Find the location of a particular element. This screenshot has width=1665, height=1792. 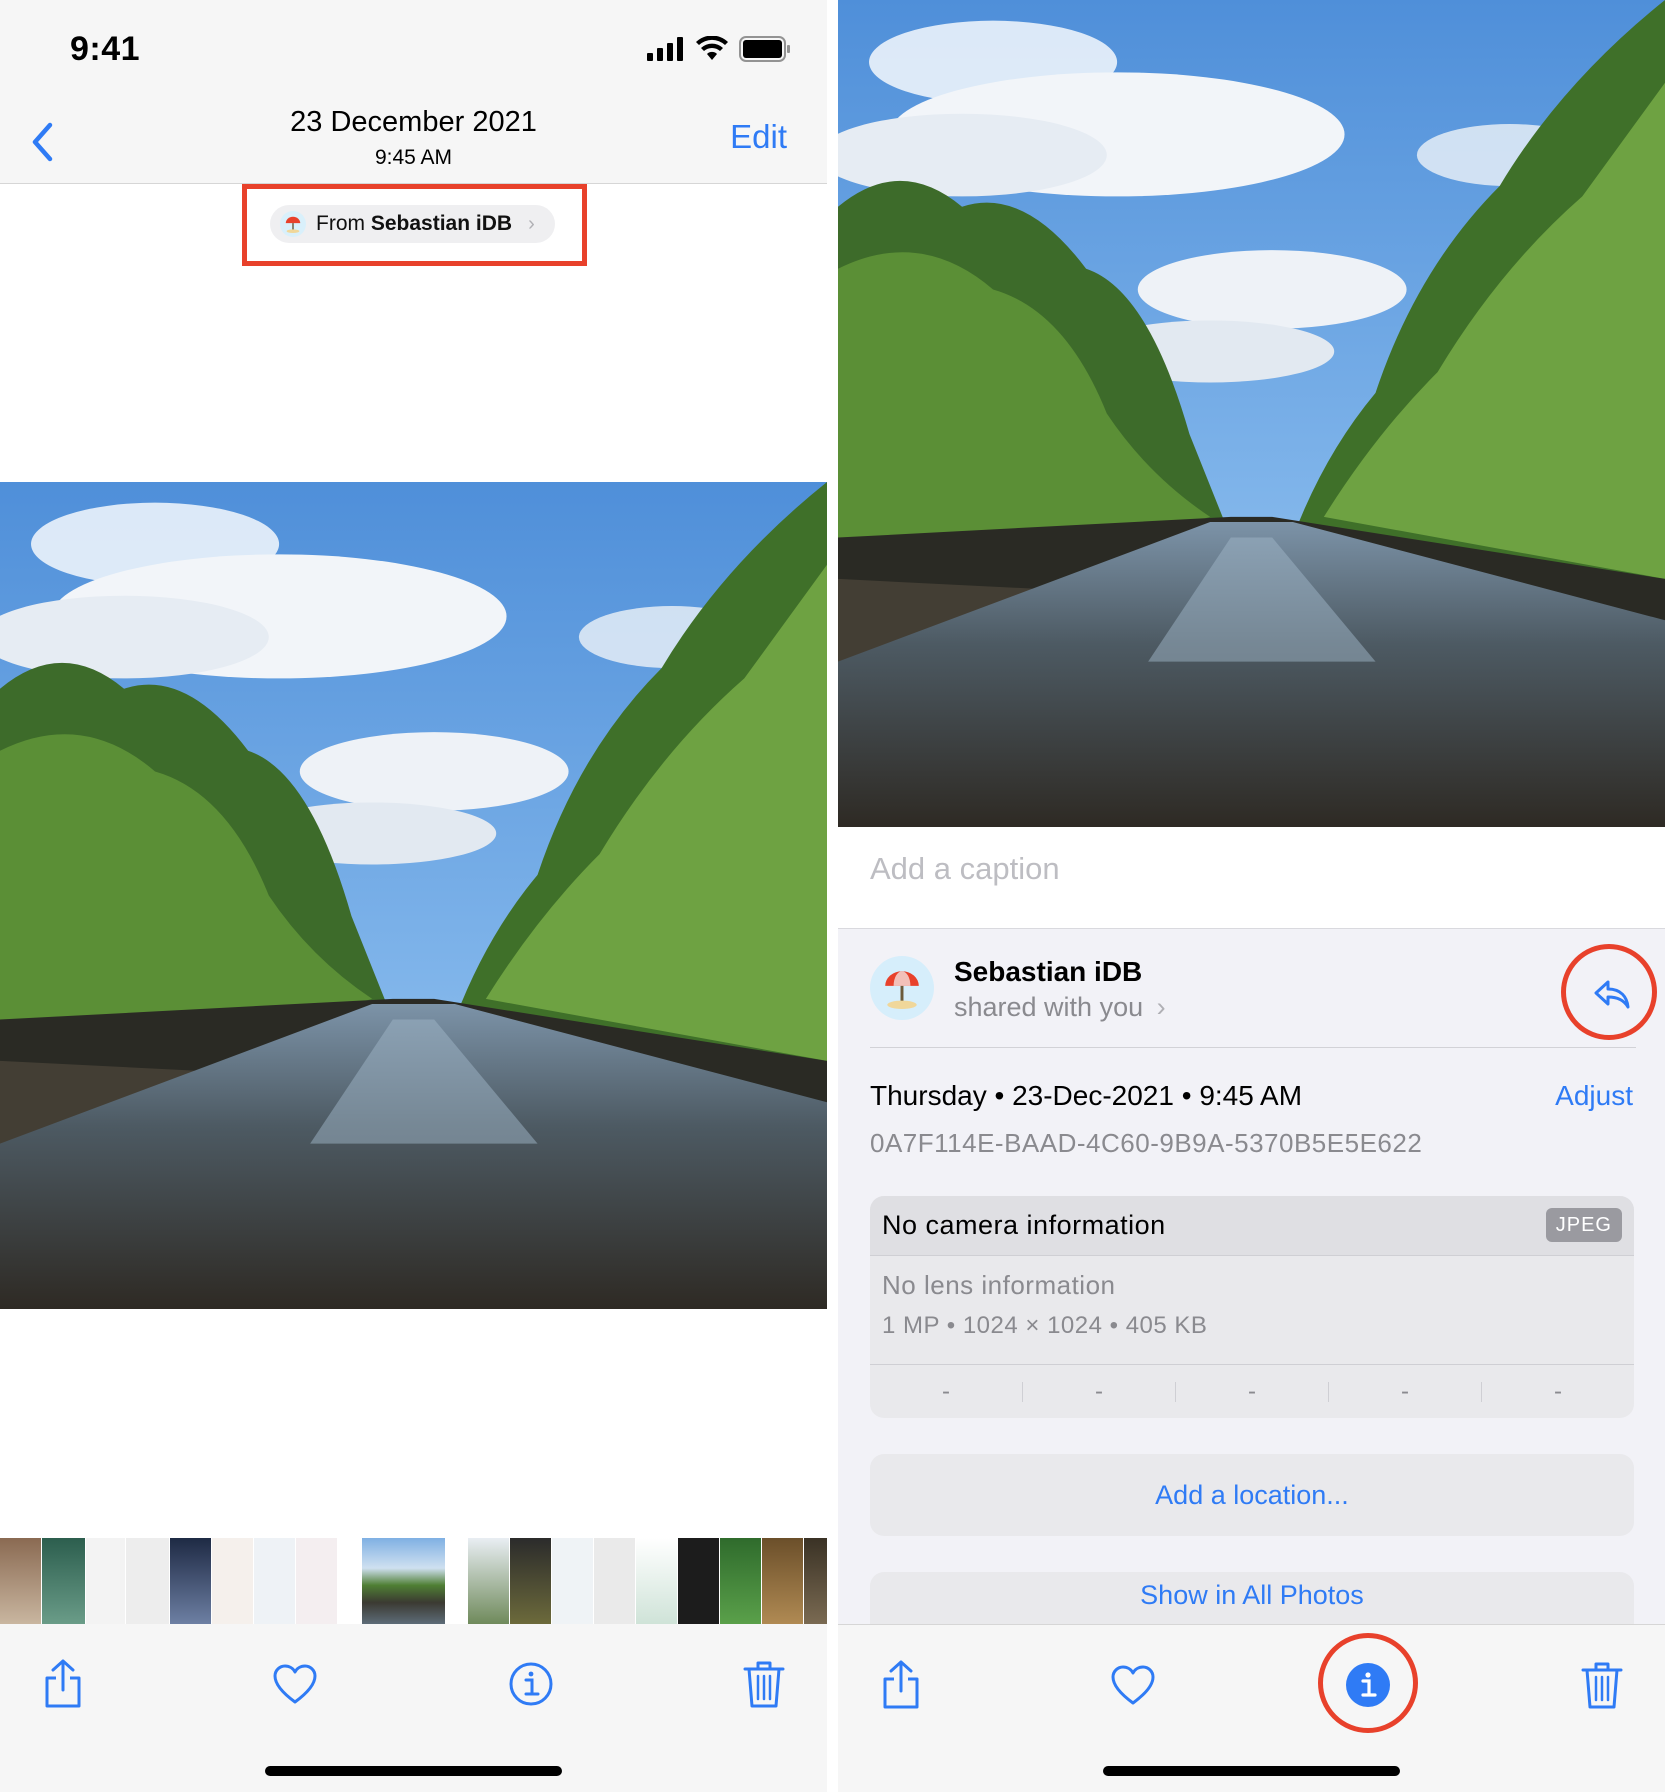

thumbnail-current is located at coordinates (404, 1581).